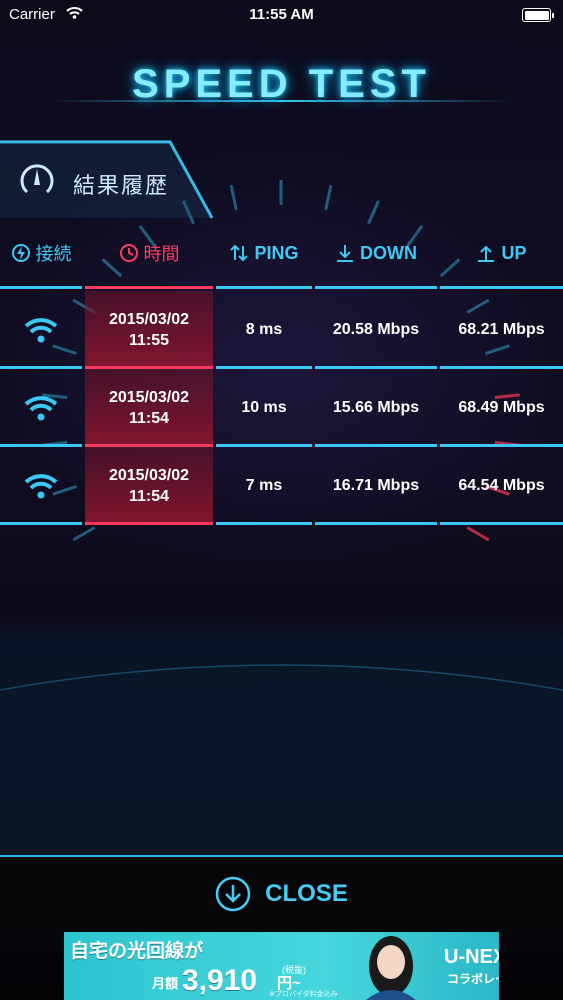  What do you see at coordinates (376, 253) in the screenshot?
I see `column-down: DOWN` at bounding box center [376, 253].